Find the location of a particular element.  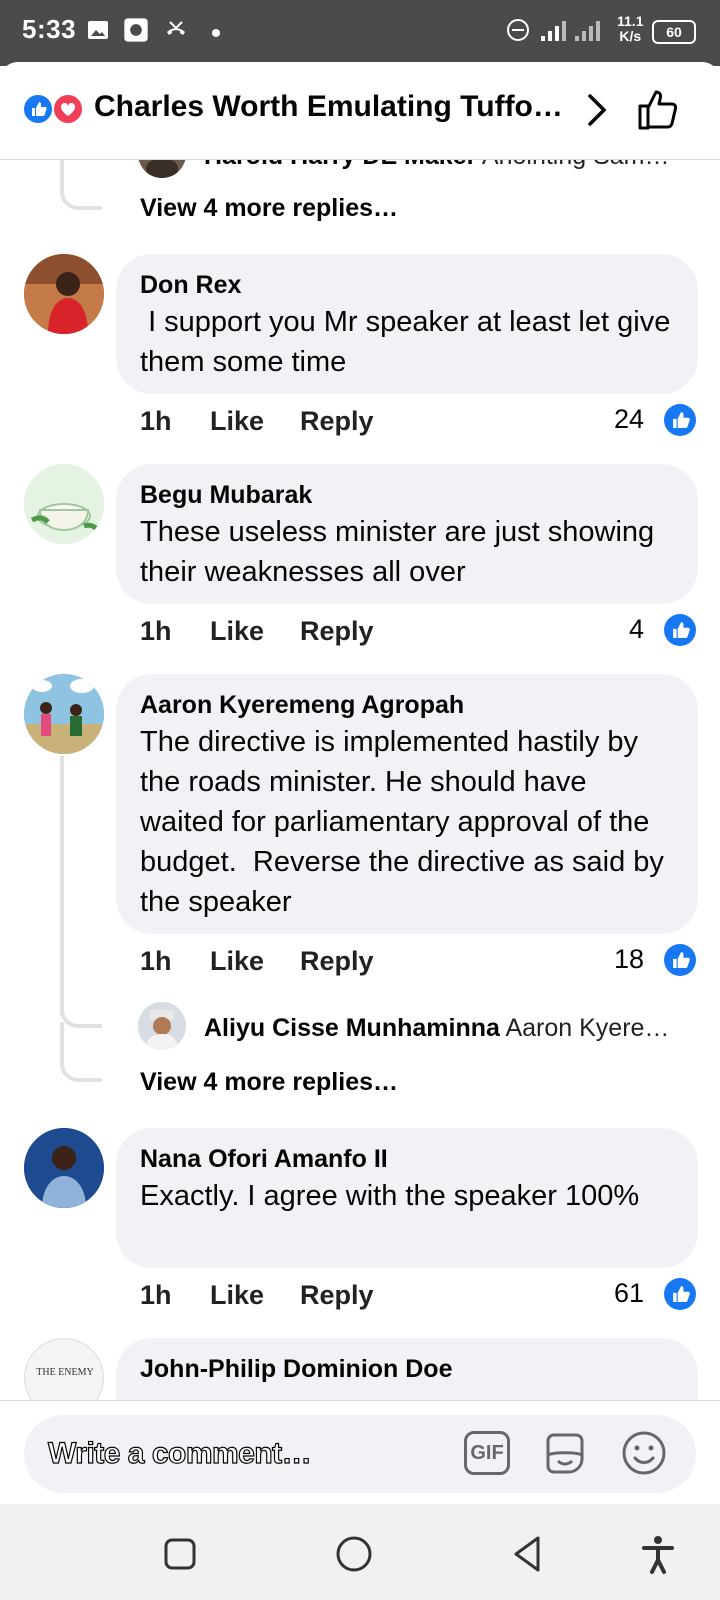

system-nav-bar is located at coordinates (360, 1552).